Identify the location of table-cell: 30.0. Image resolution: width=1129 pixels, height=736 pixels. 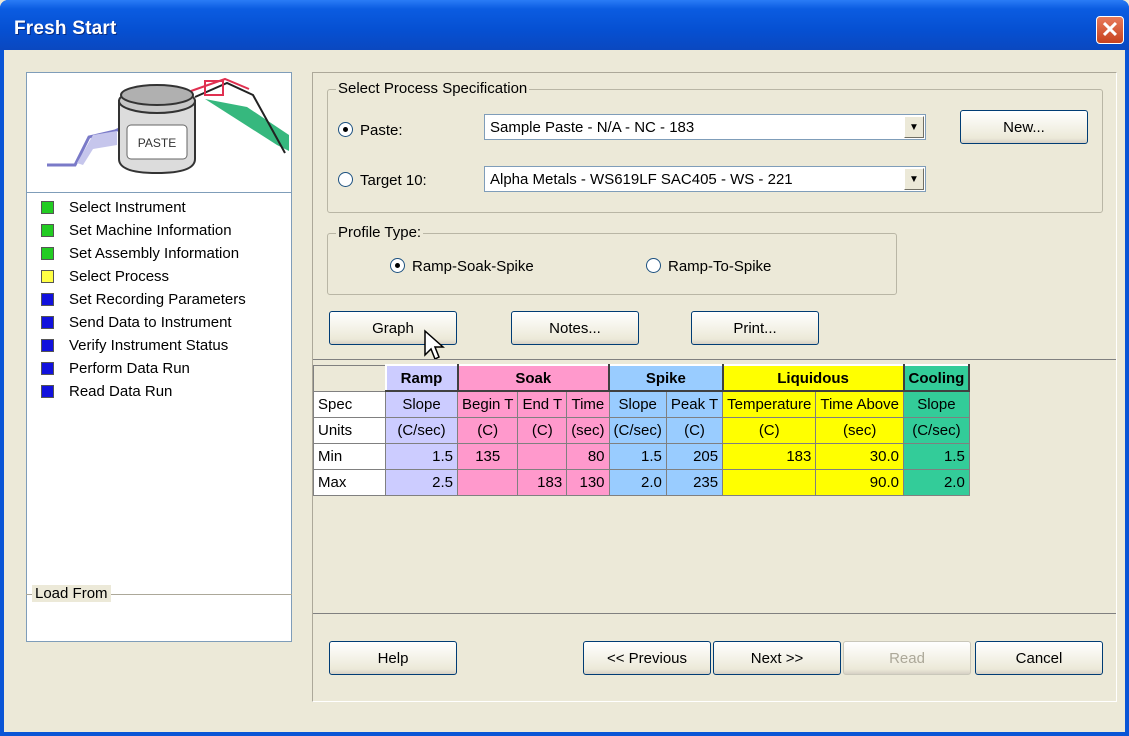
(859, 456).